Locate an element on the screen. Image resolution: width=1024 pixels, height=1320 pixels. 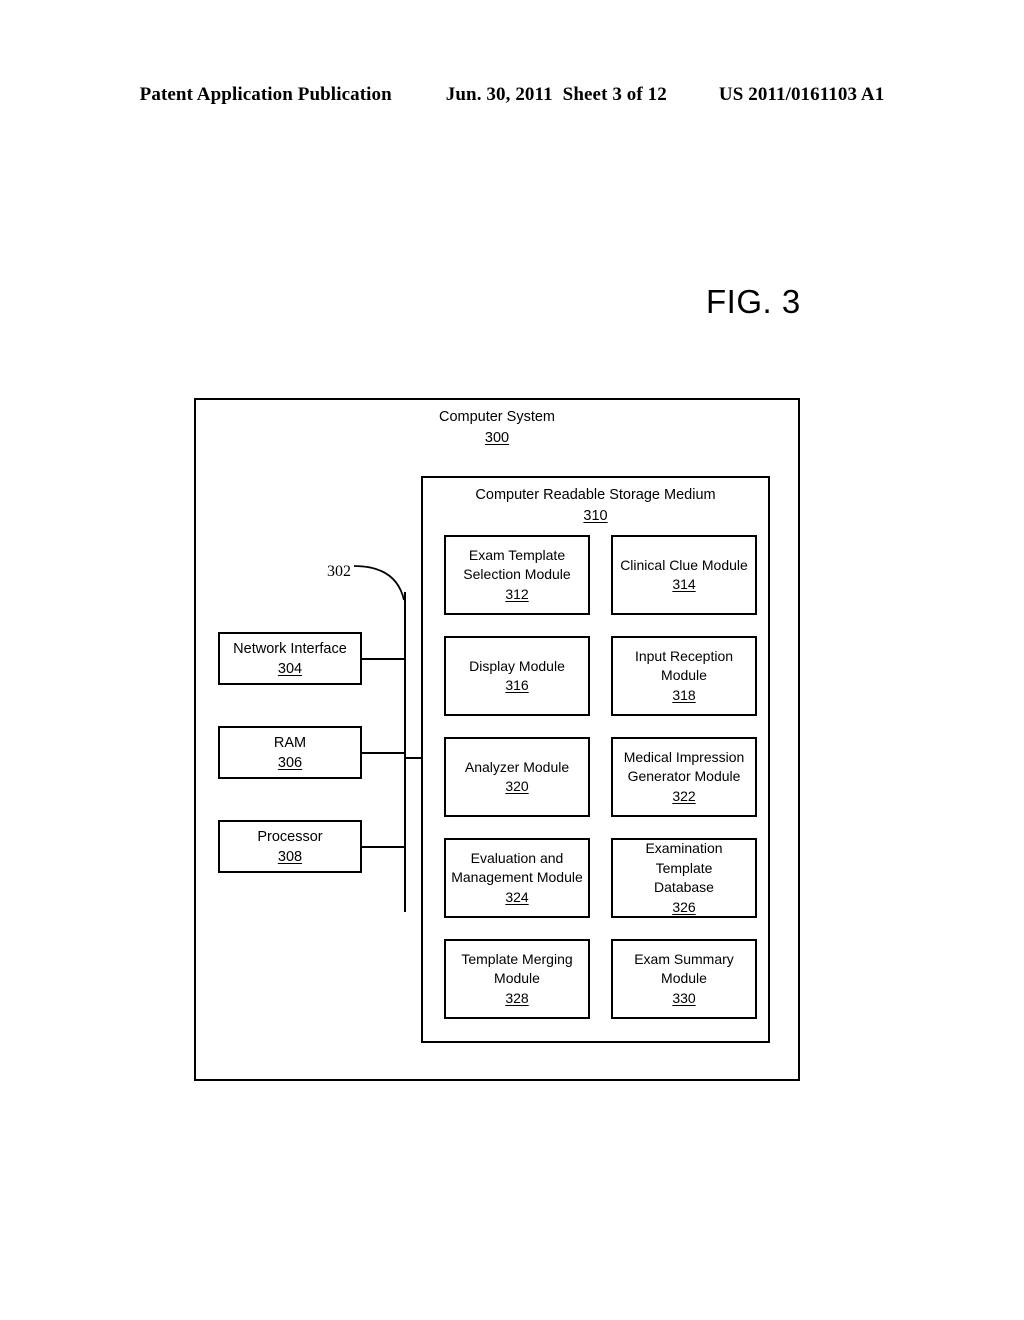
module-medical-impression-generator: Medical Impression Generator Module 322 is located at coordinates (684, 777).